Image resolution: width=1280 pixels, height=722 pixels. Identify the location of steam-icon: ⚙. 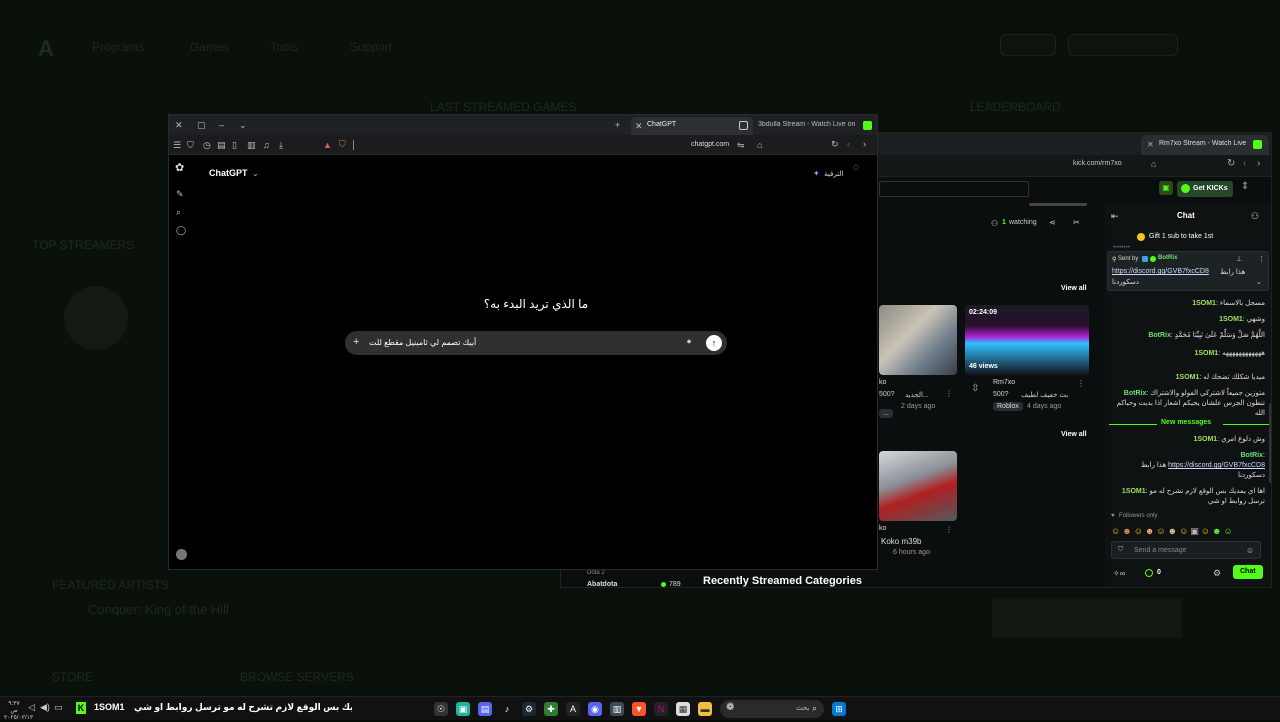
(529, 709).